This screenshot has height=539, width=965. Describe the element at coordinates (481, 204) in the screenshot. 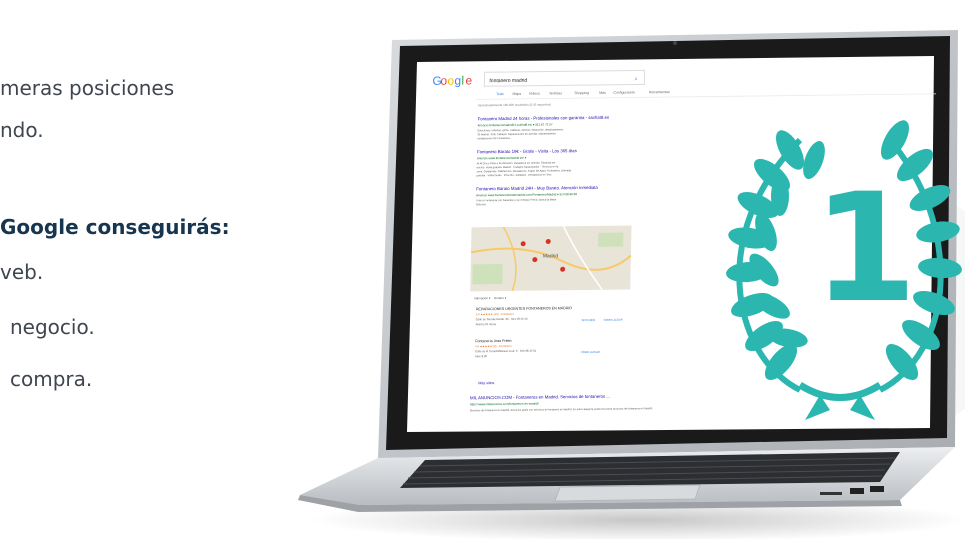

I see `ad-desc-line: Solución.` at that location.